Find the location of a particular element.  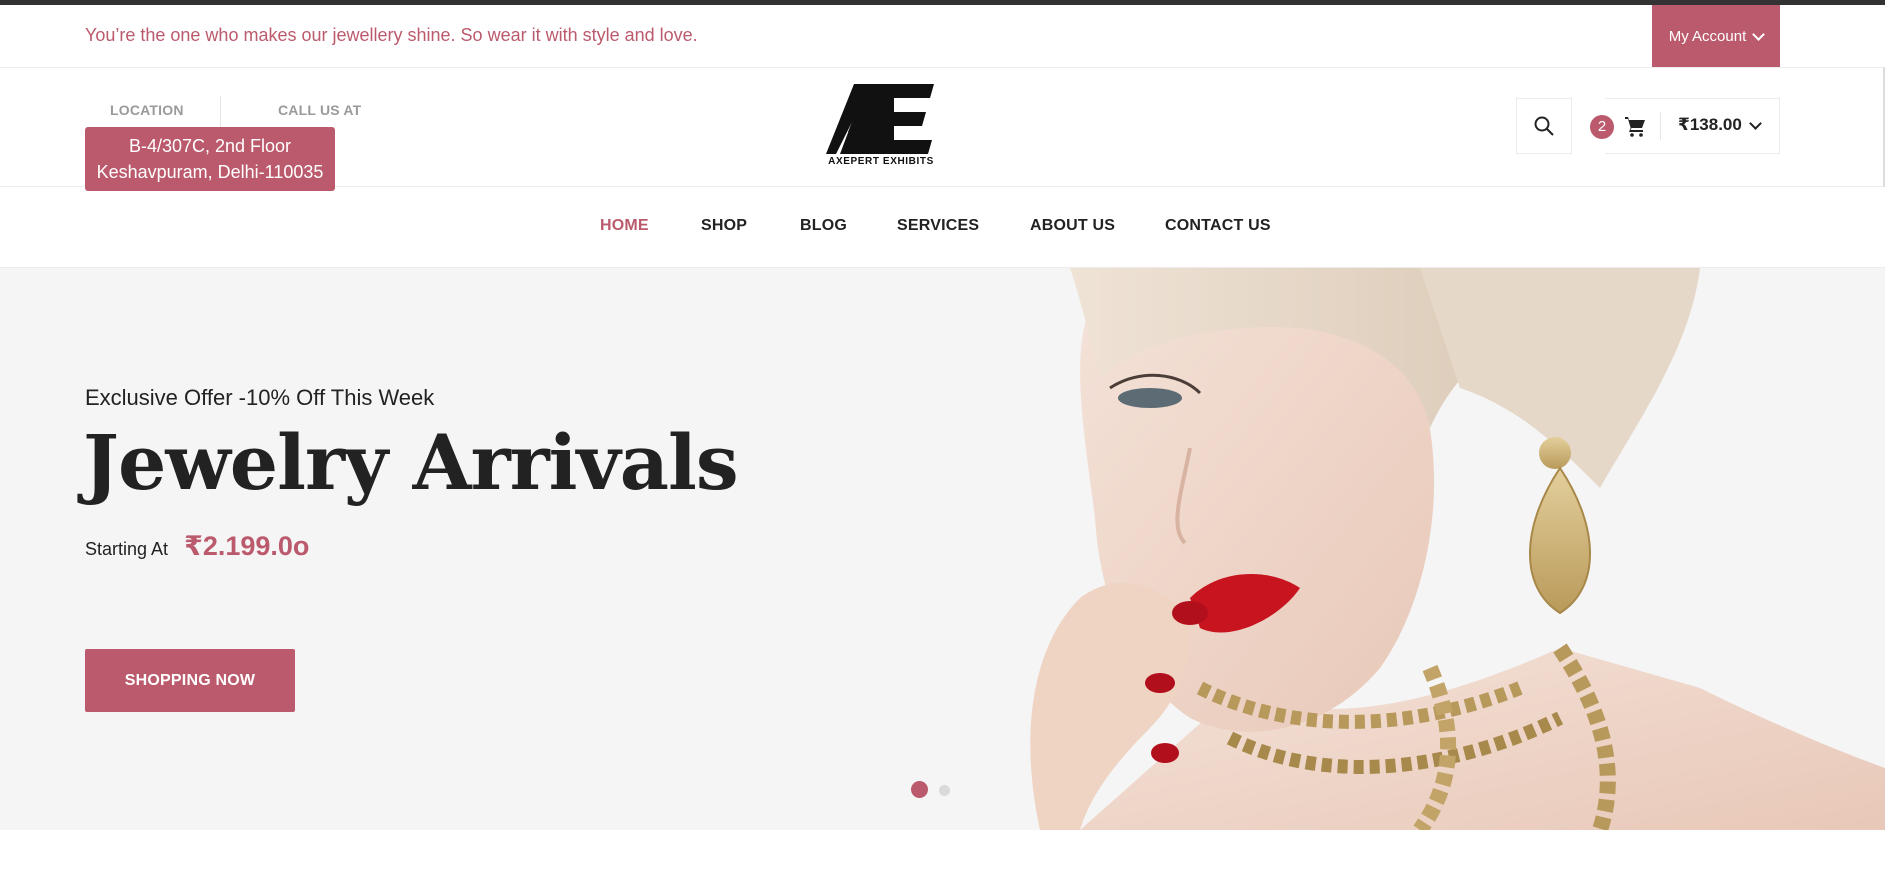

hero-price-row: Starting At ₹2.199.0o is located at coordinates (197, 546).